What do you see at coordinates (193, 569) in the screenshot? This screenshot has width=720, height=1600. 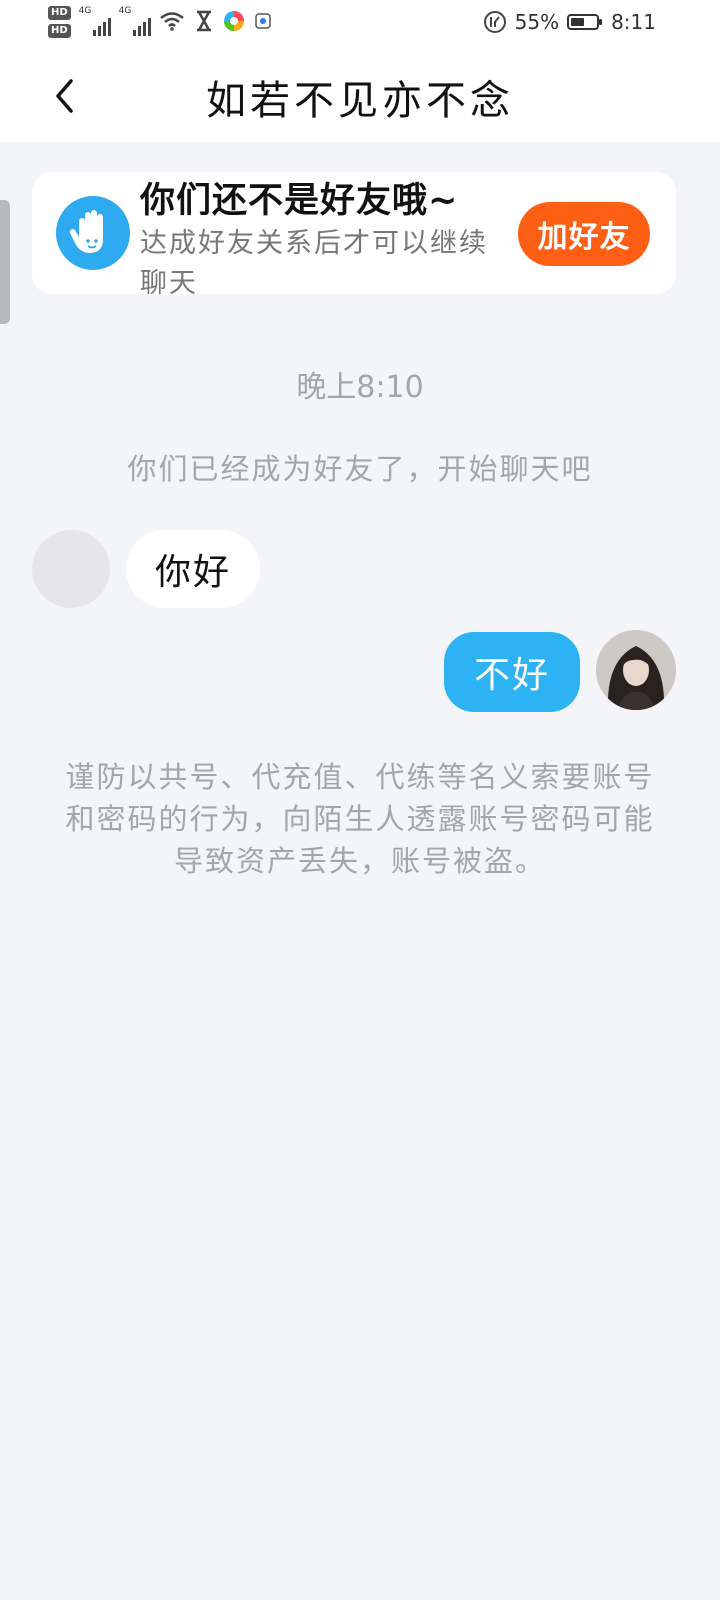 I see `message-bubble-incoming: 你好` at bounding box center [193, 569].